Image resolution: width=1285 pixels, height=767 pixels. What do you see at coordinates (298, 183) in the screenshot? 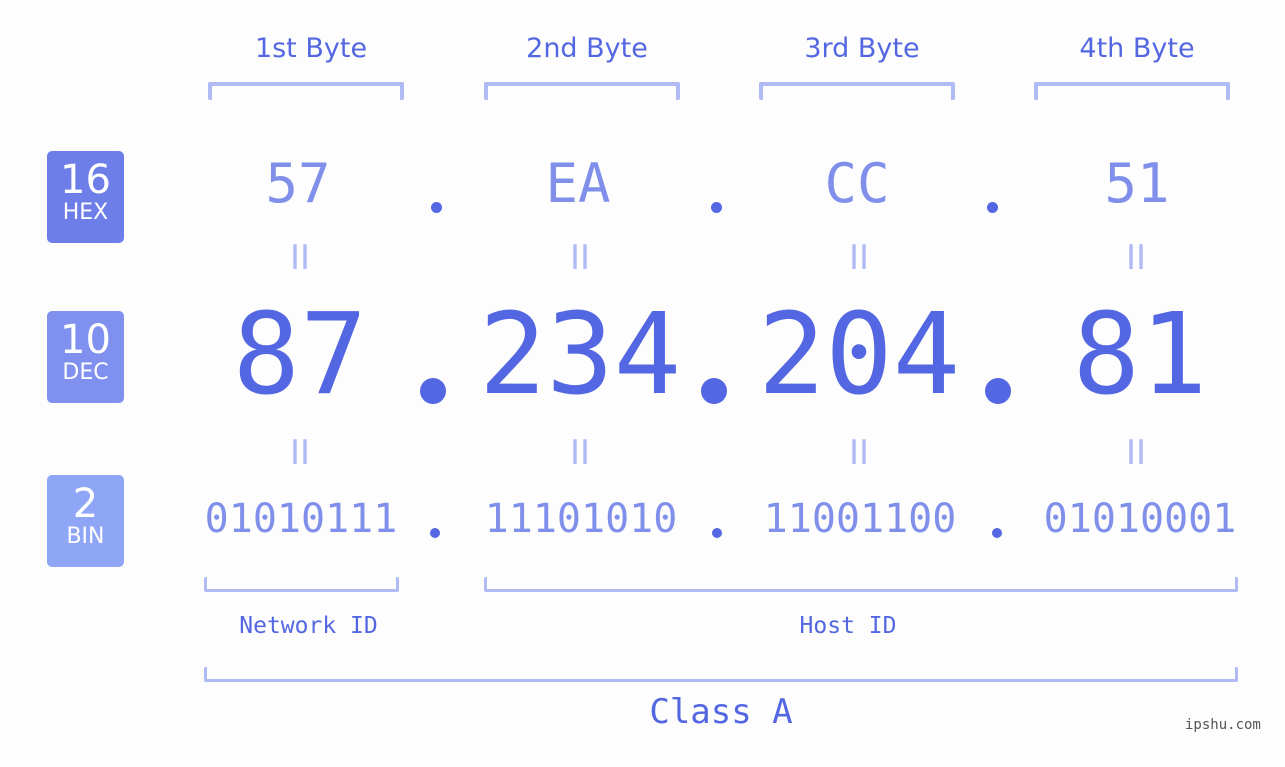
I see `hex-octet-1: 57` at bounding box center [298, 183].